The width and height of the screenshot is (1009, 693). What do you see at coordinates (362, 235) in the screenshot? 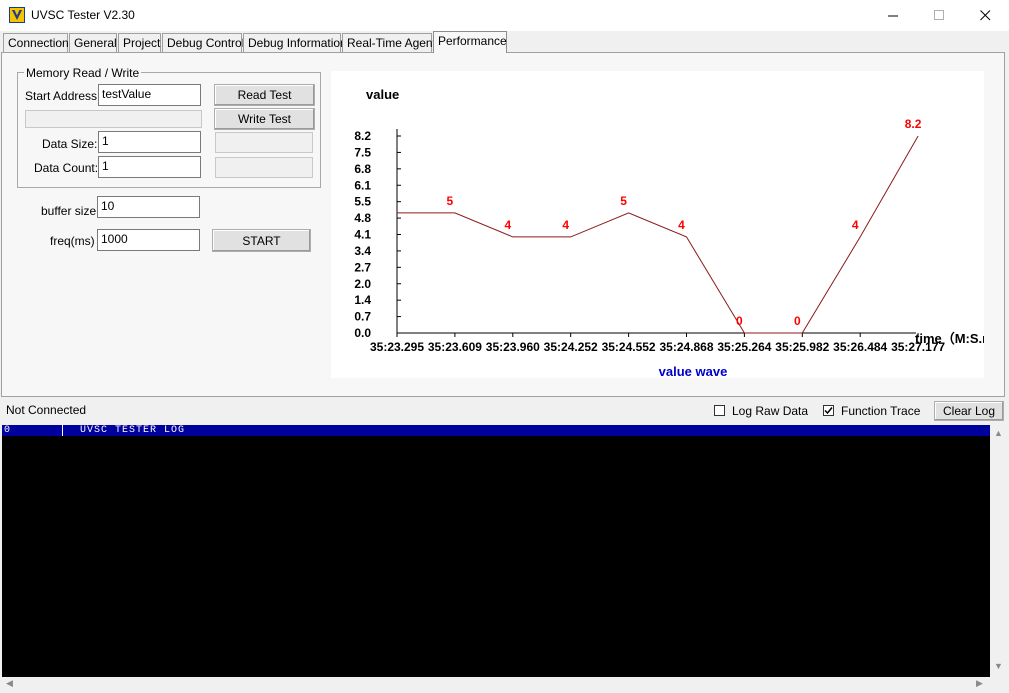
I see `y-tick-label: 4.1` at bounding box center [362, 235].